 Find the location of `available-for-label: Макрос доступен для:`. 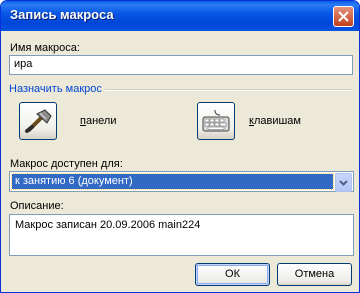

available-for-label: Макрос доступен для: is located at coordinates (66, 164).